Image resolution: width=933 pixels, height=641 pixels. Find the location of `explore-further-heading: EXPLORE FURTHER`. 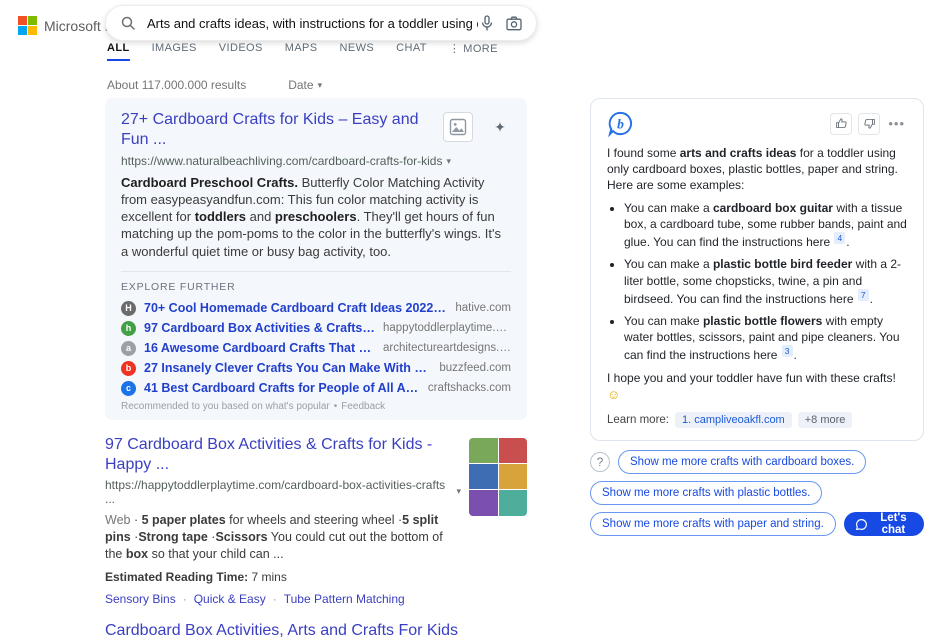

explore-further-heading: EXPLORE FURTHER is located at coordinates (178, 286).